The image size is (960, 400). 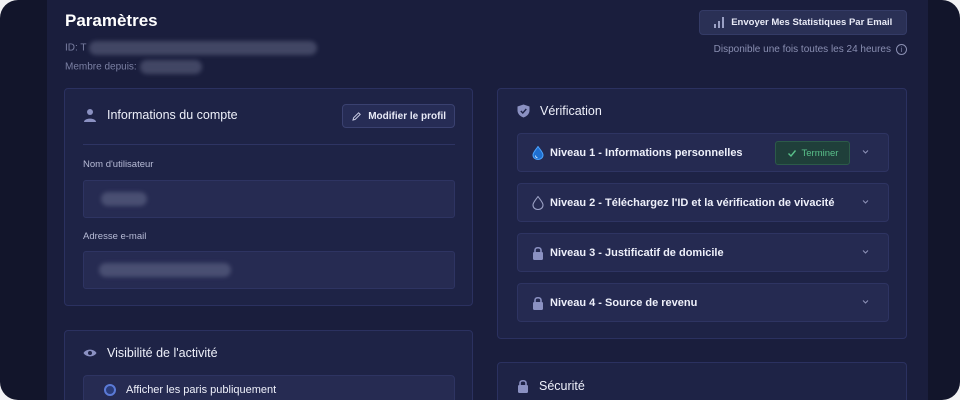 I want to click on info-icon: i, so click(x=901, y=49).